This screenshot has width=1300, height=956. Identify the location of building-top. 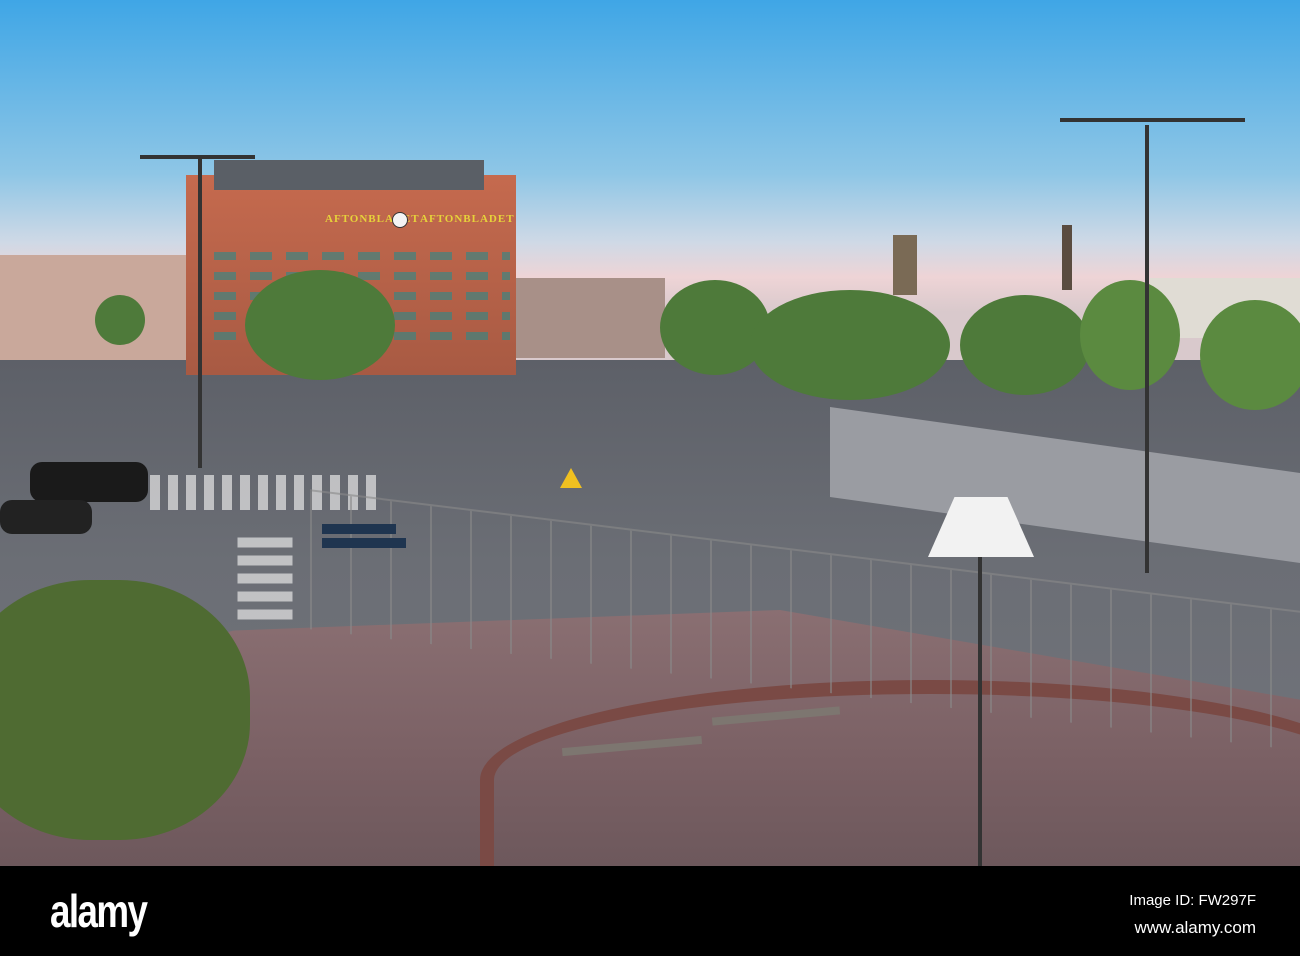
(349, 175).